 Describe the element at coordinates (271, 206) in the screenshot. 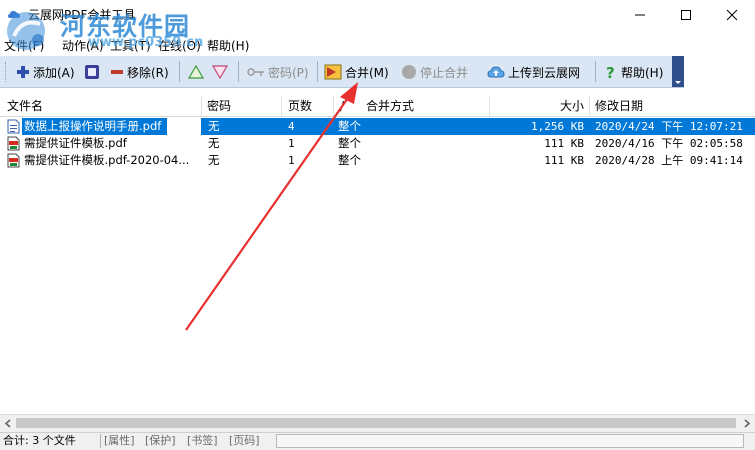

I see `annotation-arrow` at that location.